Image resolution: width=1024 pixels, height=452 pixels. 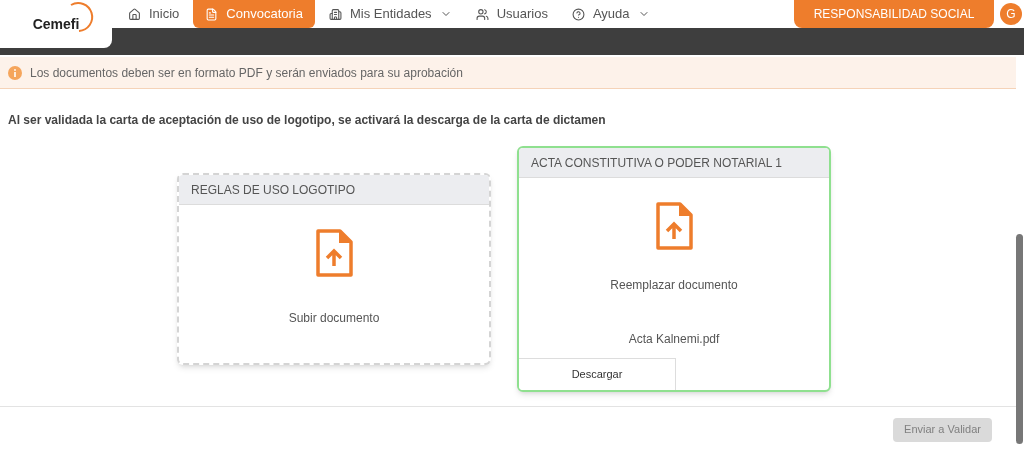 I want to click on card-title: ACTA CONSTITUTIVA O PODER NOTARIAL 1, so click(x=656, y=163).